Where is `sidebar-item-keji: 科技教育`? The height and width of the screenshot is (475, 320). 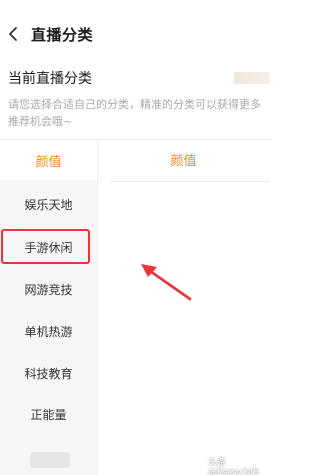 sidebar-item-keji: 科技教育 is located at coordinates (48, 373).